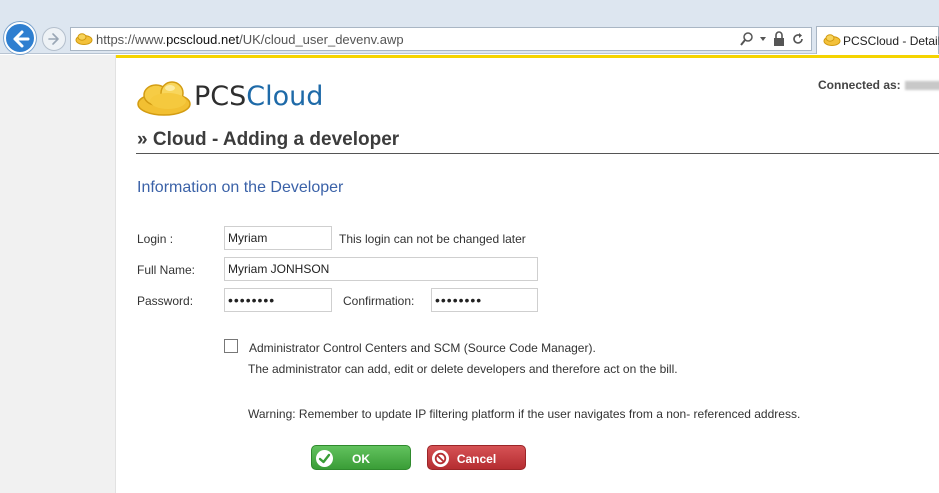 The width and height of the screenshot is (939, 493). Describe the element at coordinates (259, 96) in the screenshot. I see `logo-text: PCSCloud` at that location.